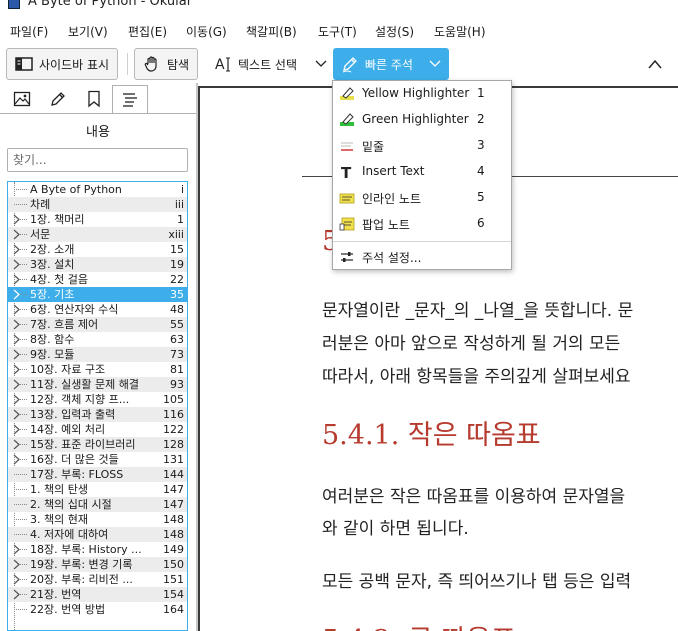 This screenshot has height=631, width=678. Describe the element at coordinates (97, 354) in the screenshot. I see `toc-item: 9장. 모듈 73` at that location.